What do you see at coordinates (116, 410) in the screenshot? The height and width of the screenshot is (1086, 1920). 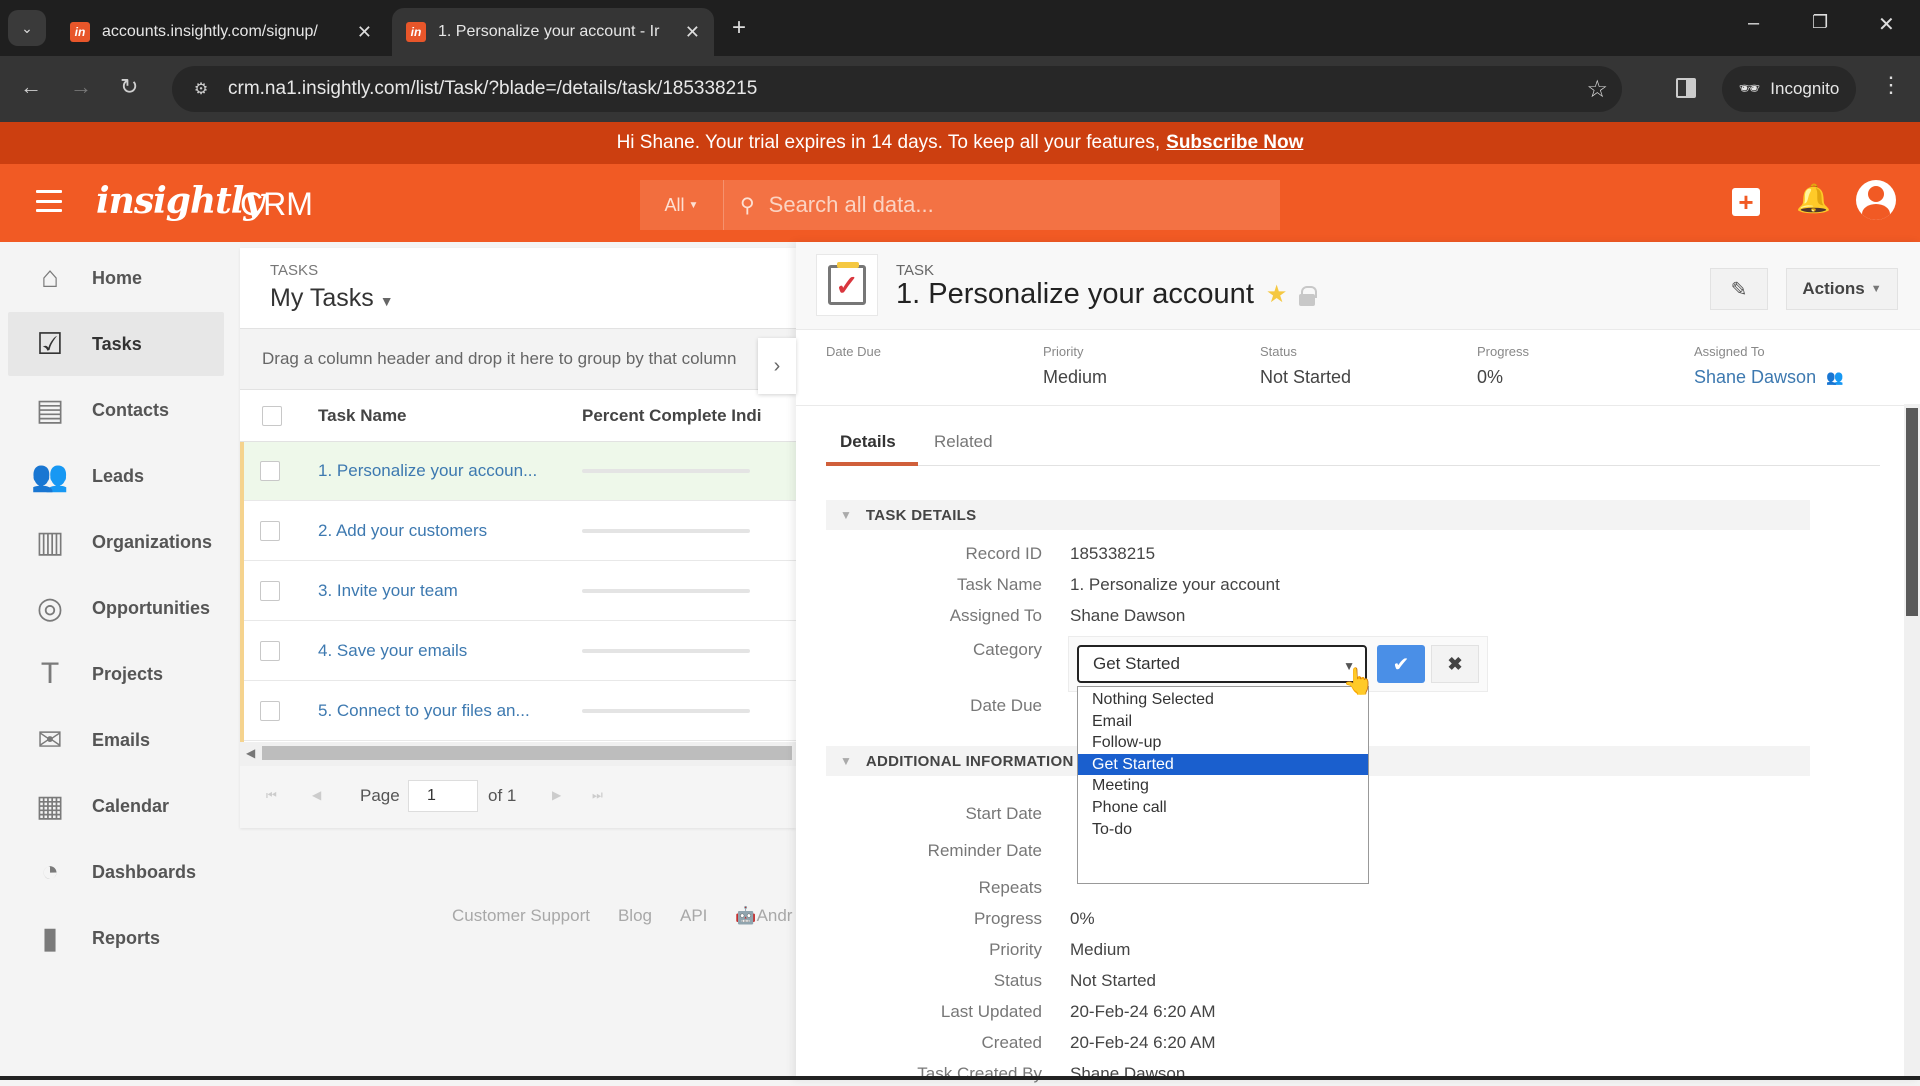 I see `sidebar-item-contacts: ▤ Contacts` at bounding box center [116, 410].